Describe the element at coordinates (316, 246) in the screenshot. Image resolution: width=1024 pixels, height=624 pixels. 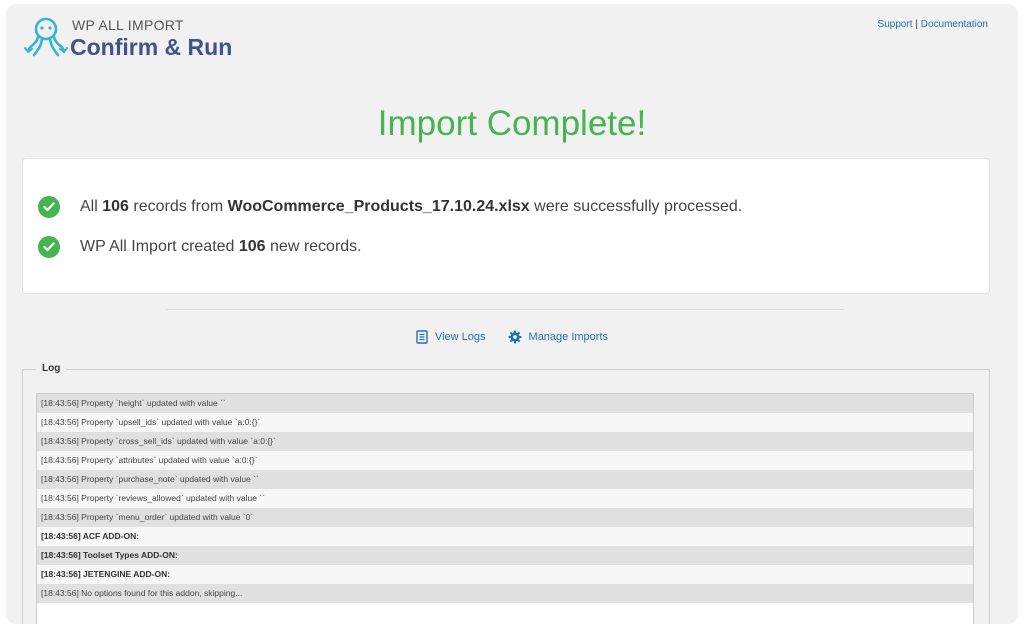
I see `summary-created-suffix: new records.` at that location.